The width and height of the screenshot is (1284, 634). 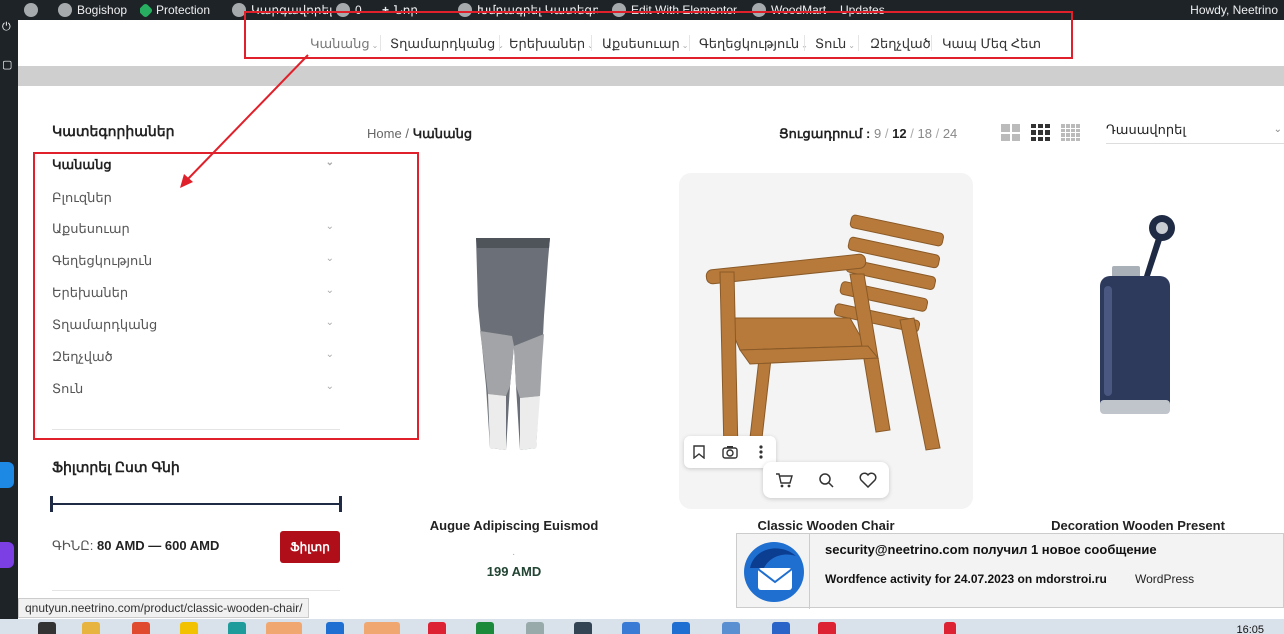 I want to click on sort-select: Դասավորել ⌄, so click(x=1195, y=133).